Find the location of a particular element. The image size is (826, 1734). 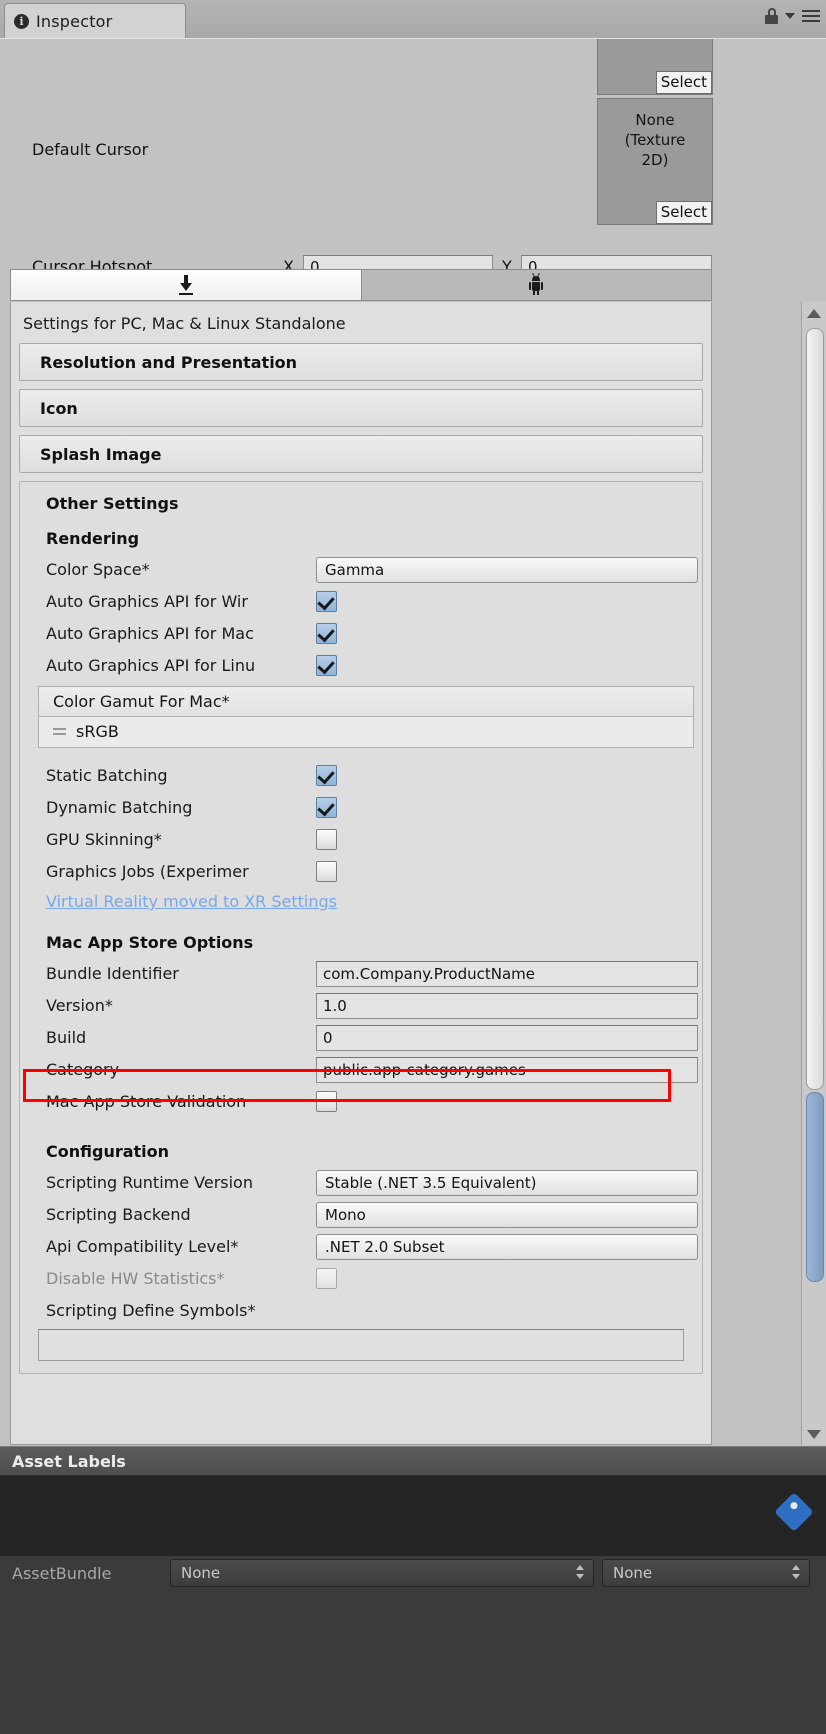

row-api-compatibility-level: Api Compatibility Level* .NET 2.0 Subset is located at coordinates (361, 1249).